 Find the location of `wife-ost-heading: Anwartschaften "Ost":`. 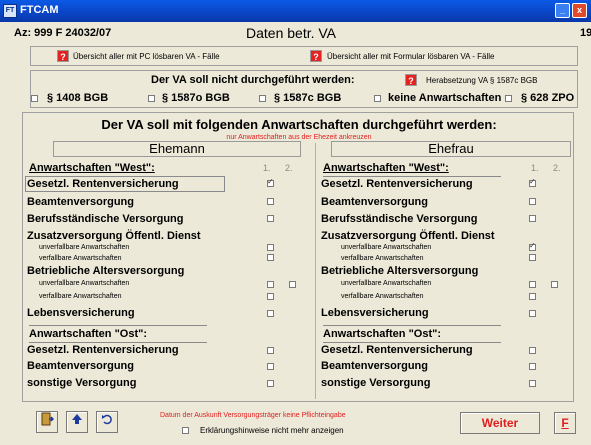

wife-ost-heading: Anwartschaften "Ost": is located at coordinates (382, 334).